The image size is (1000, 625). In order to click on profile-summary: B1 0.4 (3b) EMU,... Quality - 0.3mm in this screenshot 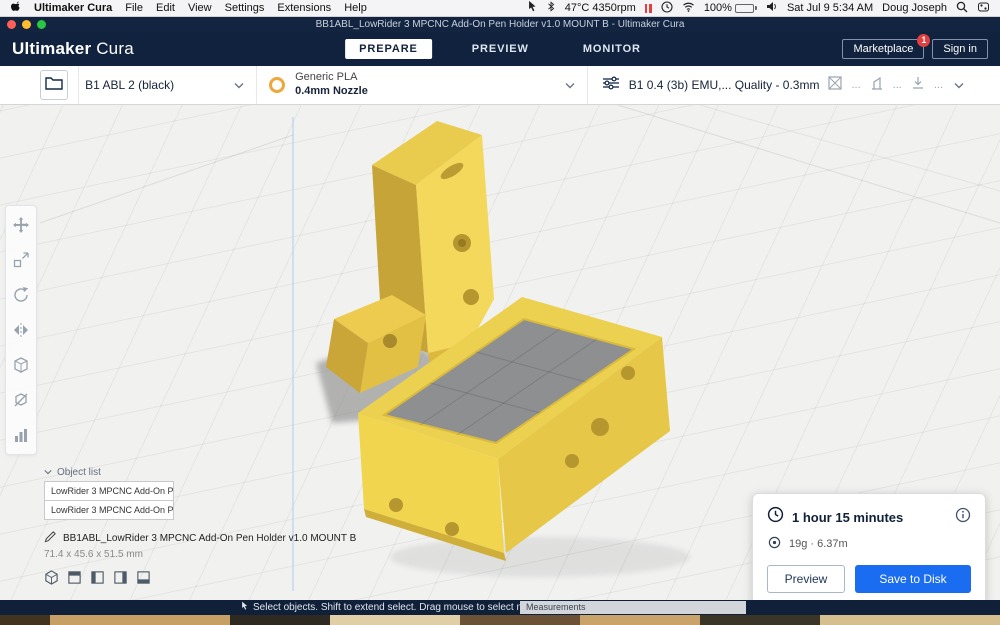, I will do `click(724, 85)`.